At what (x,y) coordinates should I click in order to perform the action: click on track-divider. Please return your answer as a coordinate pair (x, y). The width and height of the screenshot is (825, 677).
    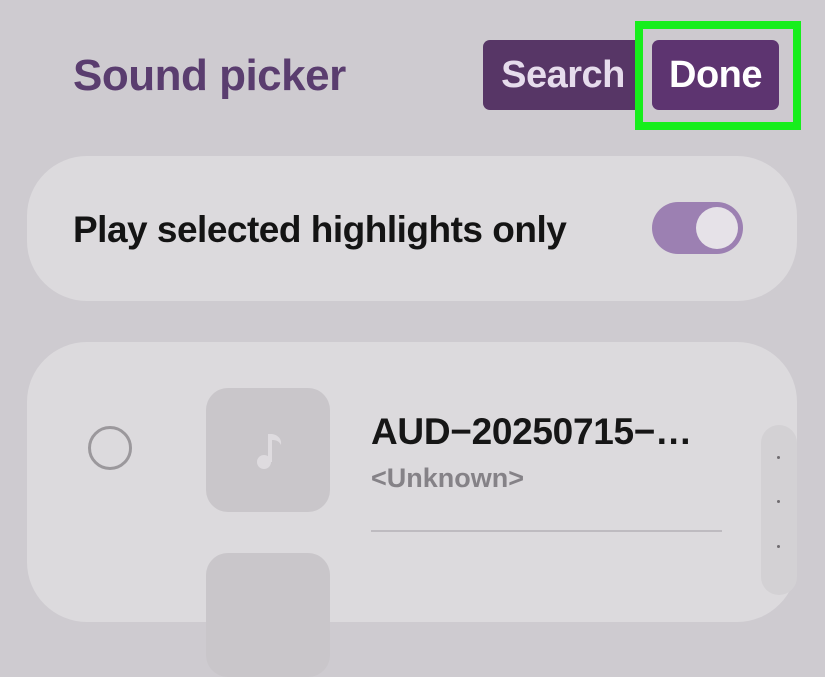
    Looking at the image, I should click on (546, 531).